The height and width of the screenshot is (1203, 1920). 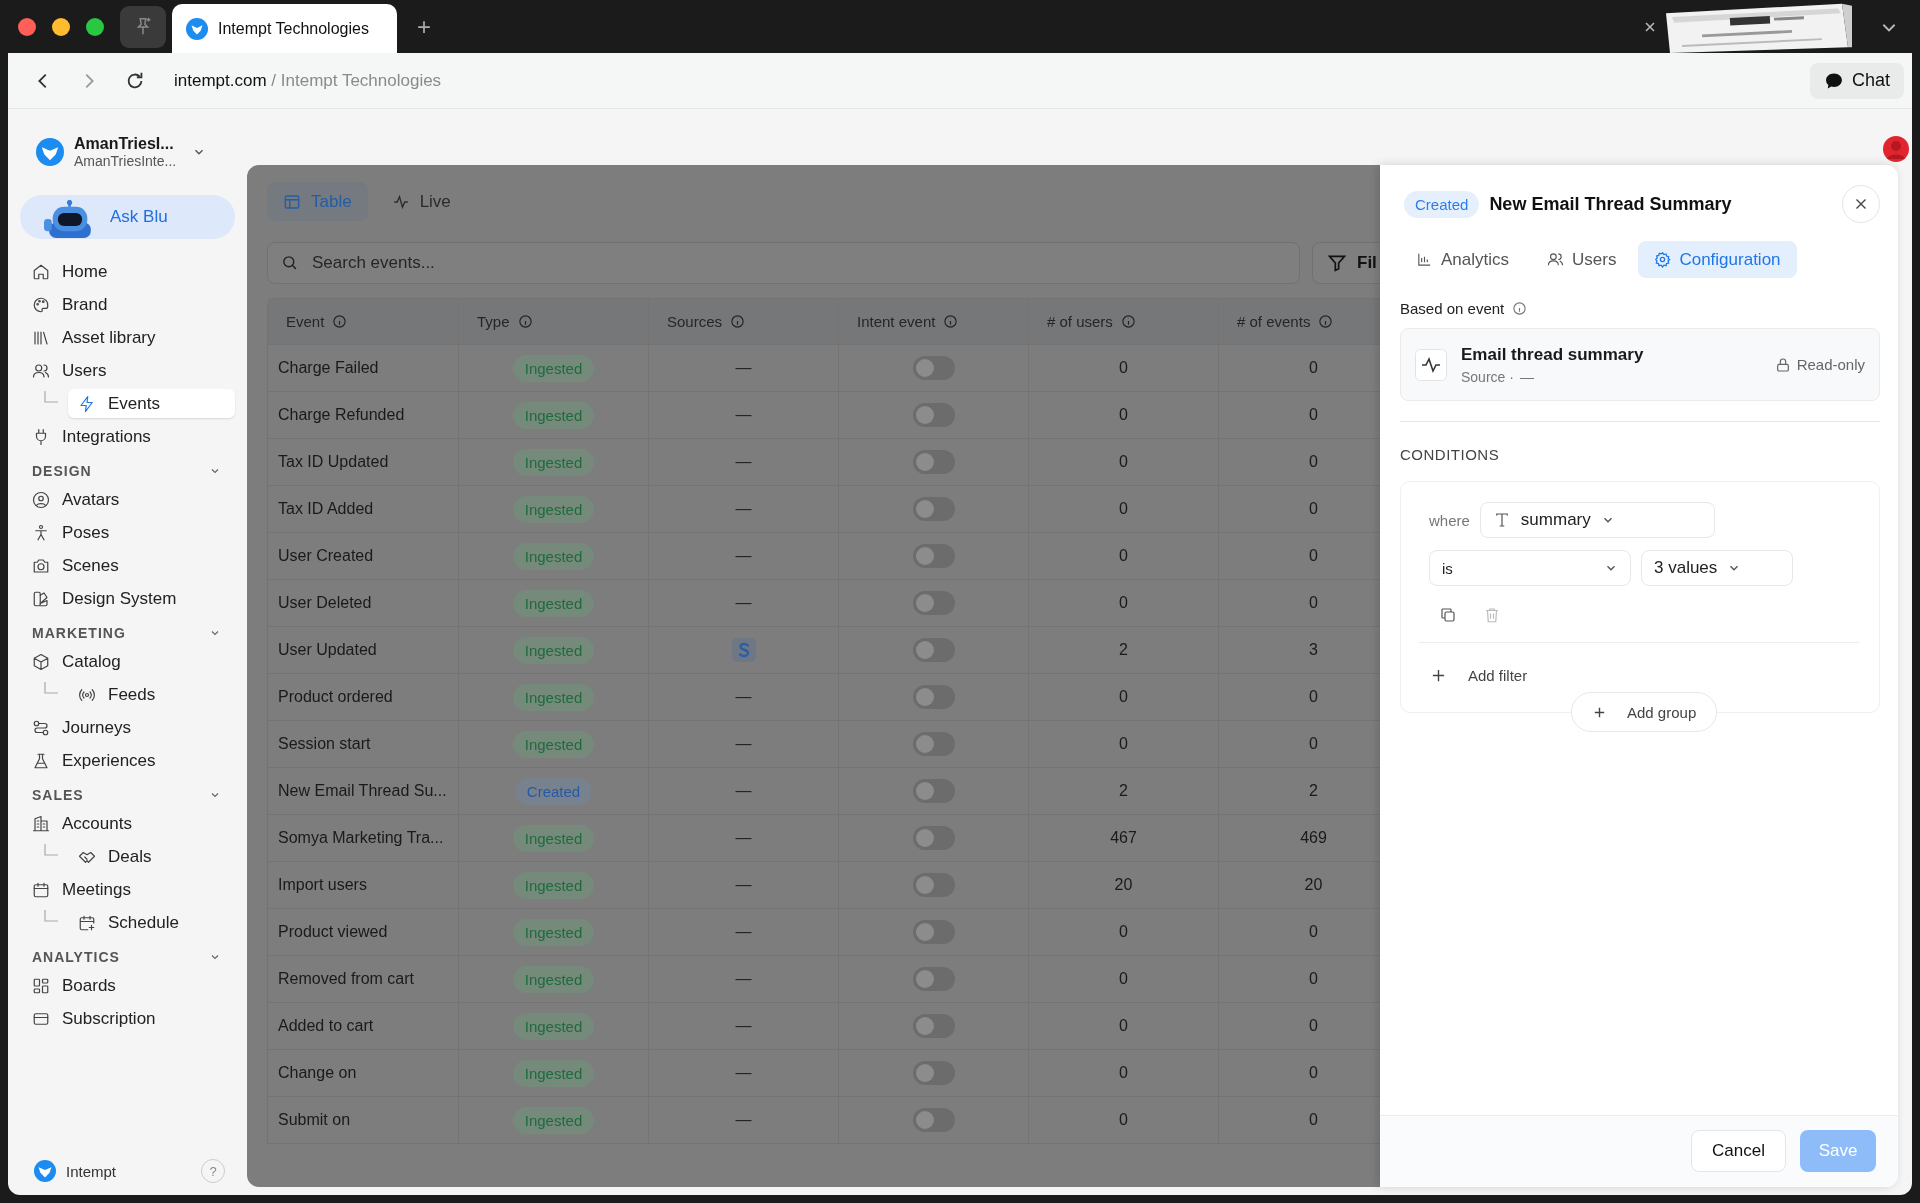 What do you see at coordinates (128, 727) in the screenshot?
I see `nav-item: Journeys` at bounding box center [128, 727].